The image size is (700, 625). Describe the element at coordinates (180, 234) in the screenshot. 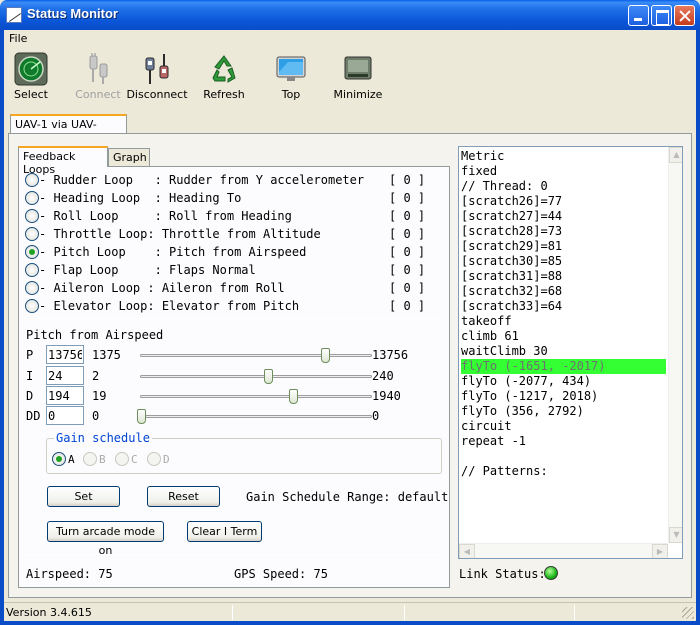

I see `loop-label: - Throttle Loop: Throttle from Altitude` at that location.